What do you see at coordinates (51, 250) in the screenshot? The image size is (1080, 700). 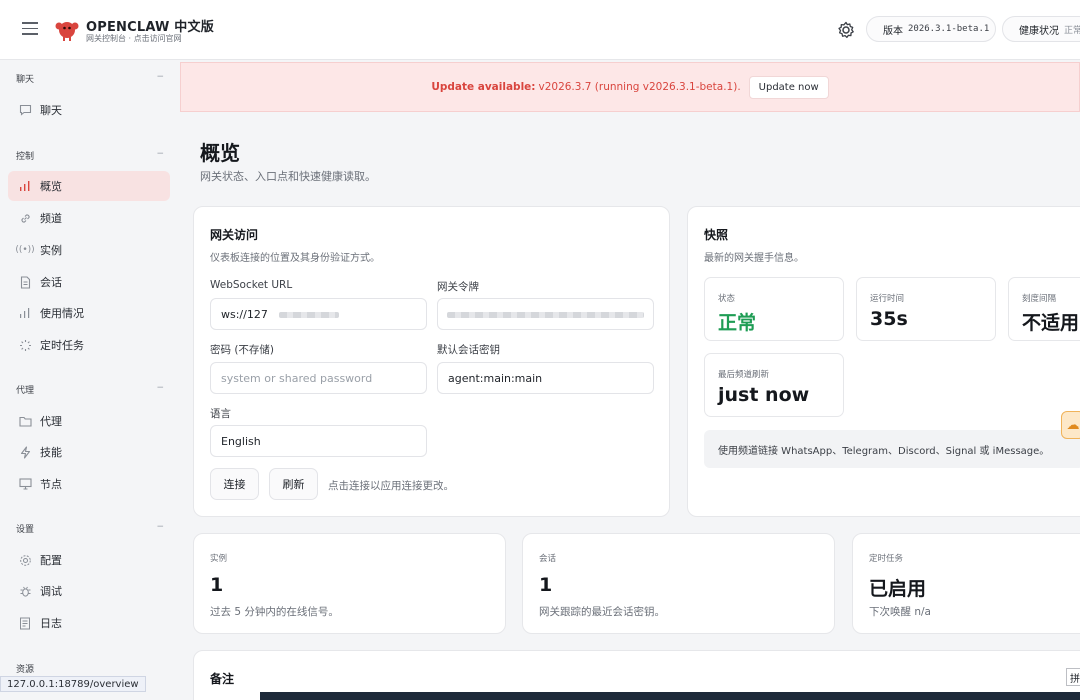 I see `sidebar-item-label: 实例` at bounding box center [51, 250].